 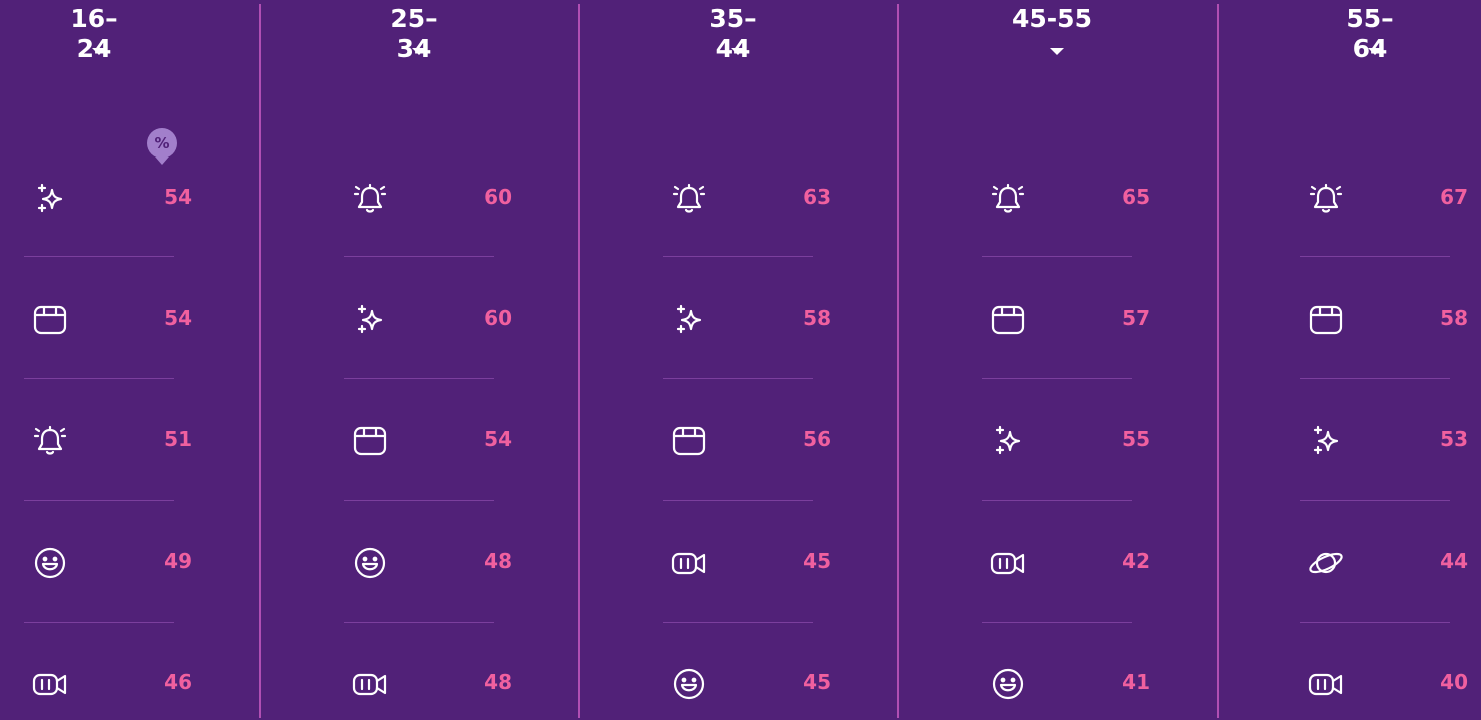 What do you see at coordinates (733, 33) in the screenshot?
I see `age-group-label: 35–44` at bounding box center [733, 33].